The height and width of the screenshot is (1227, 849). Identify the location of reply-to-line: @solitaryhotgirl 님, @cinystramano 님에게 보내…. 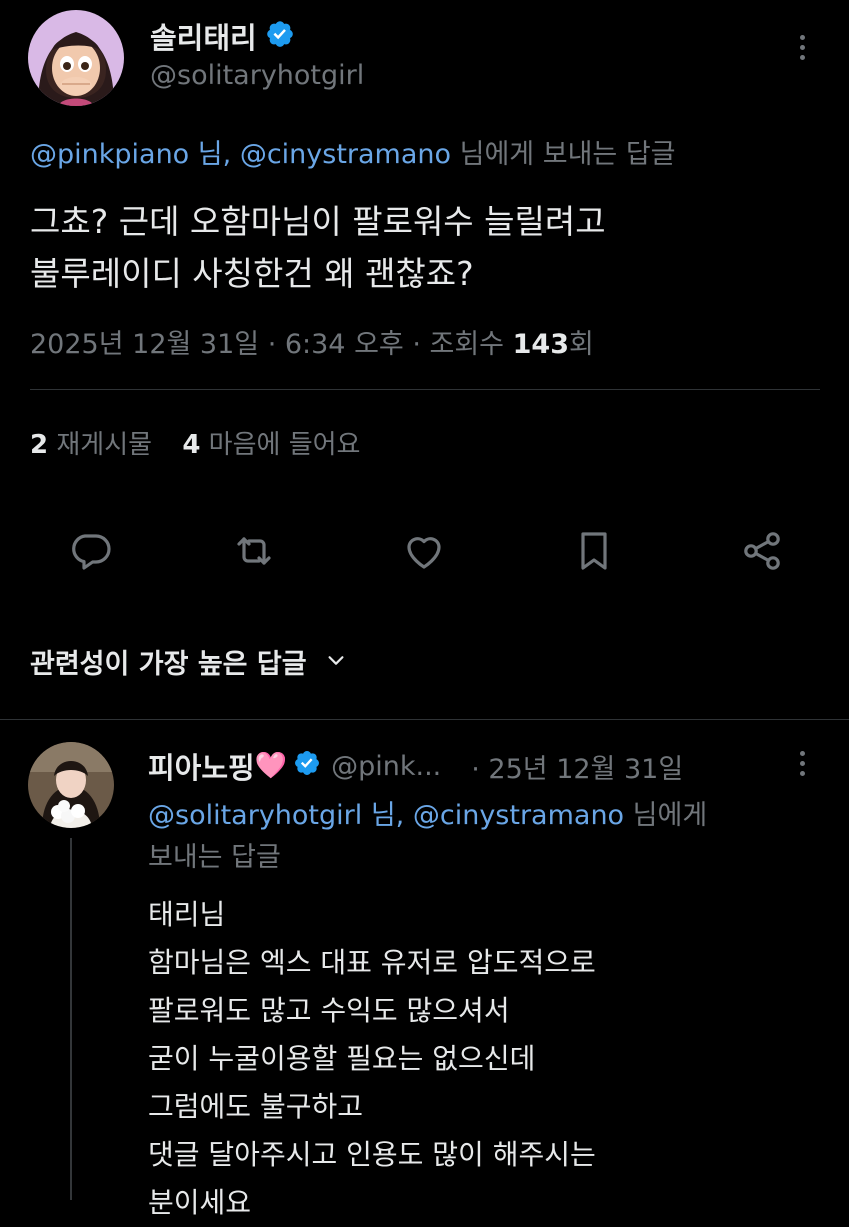
(488, 837).